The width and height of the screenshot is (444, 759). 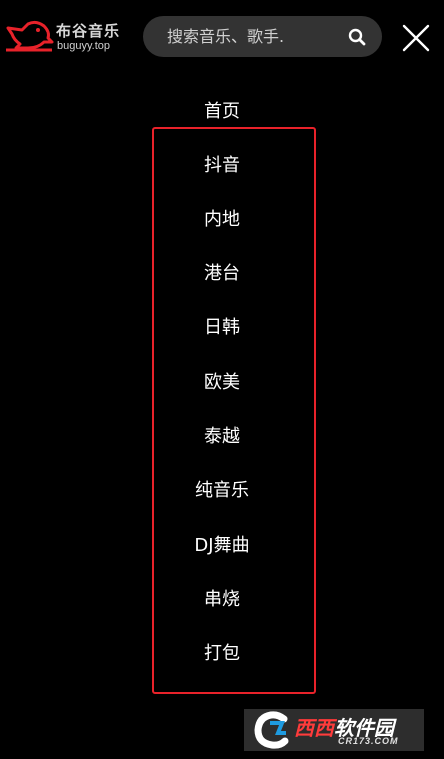 I want to click on watermark: 西西软件园 CR173.COM, so click(x=334, y=730).